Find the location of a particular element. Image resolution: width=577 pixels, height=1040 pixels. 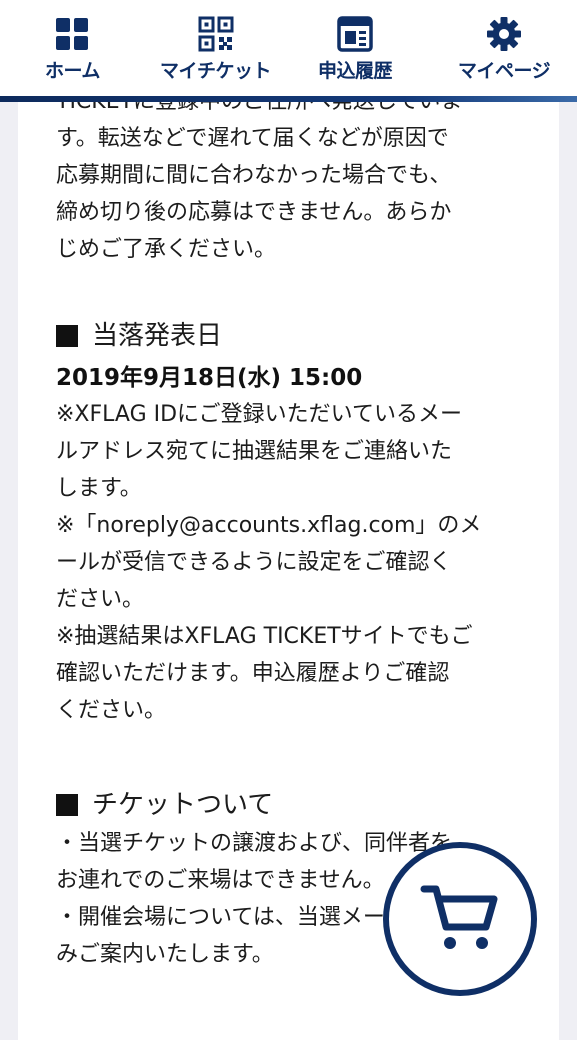

announcement-line: ※抽選結果はXFLAG TICKETサイトでもご is located at coordinates (264, 636).